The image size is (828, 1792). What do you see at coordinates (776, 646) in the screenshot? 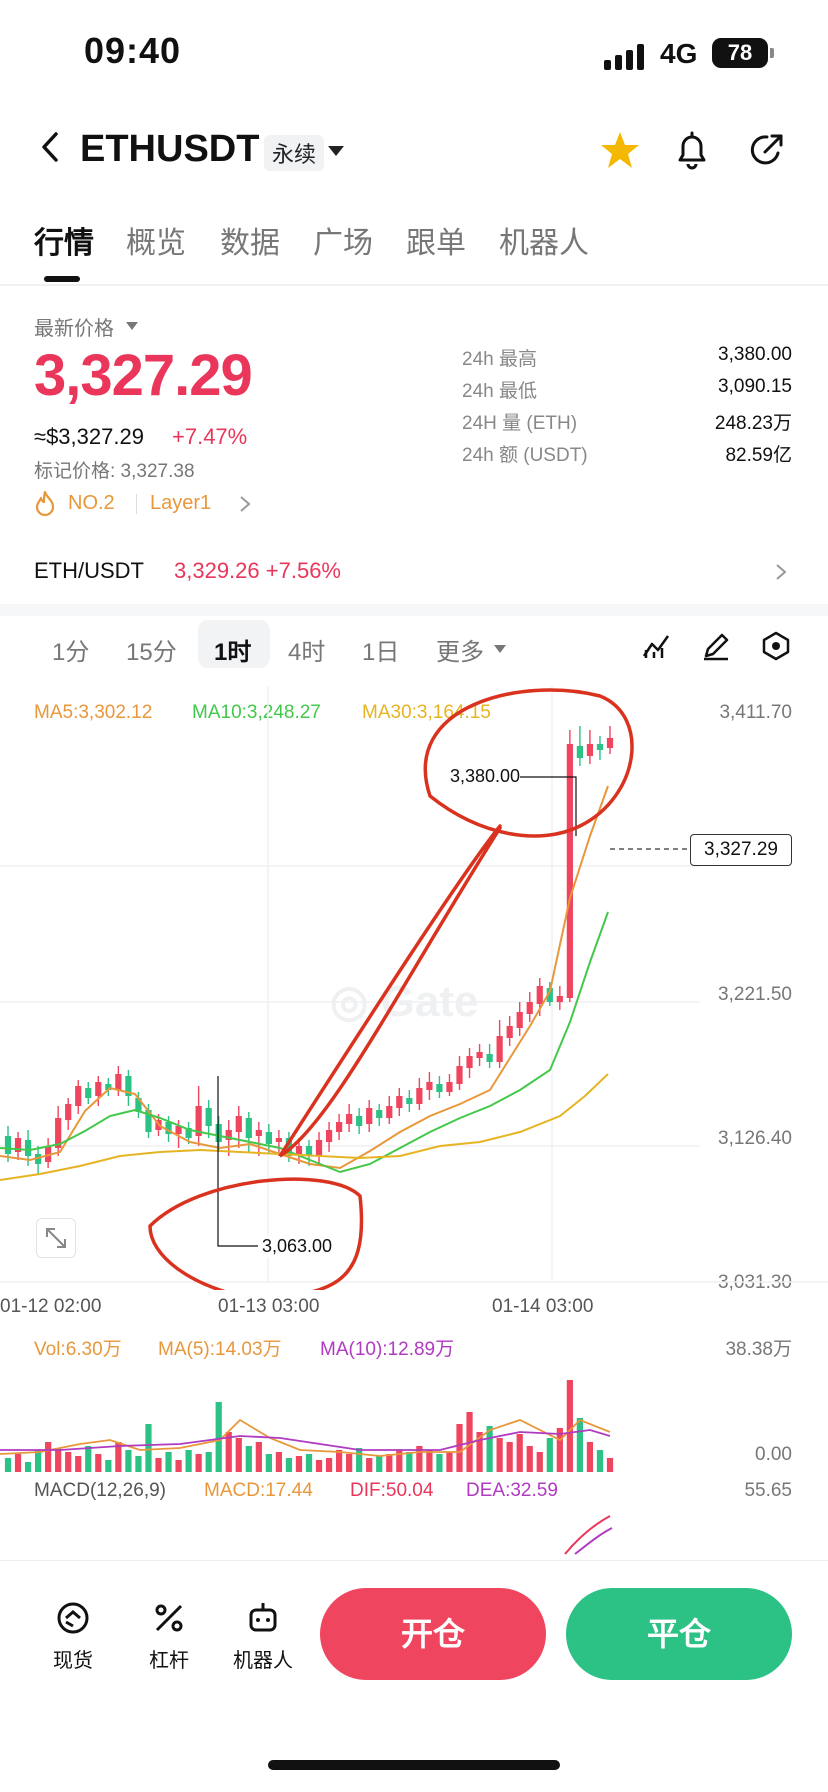
I see `settings-hex-icon` at bounding box center [776, 646].